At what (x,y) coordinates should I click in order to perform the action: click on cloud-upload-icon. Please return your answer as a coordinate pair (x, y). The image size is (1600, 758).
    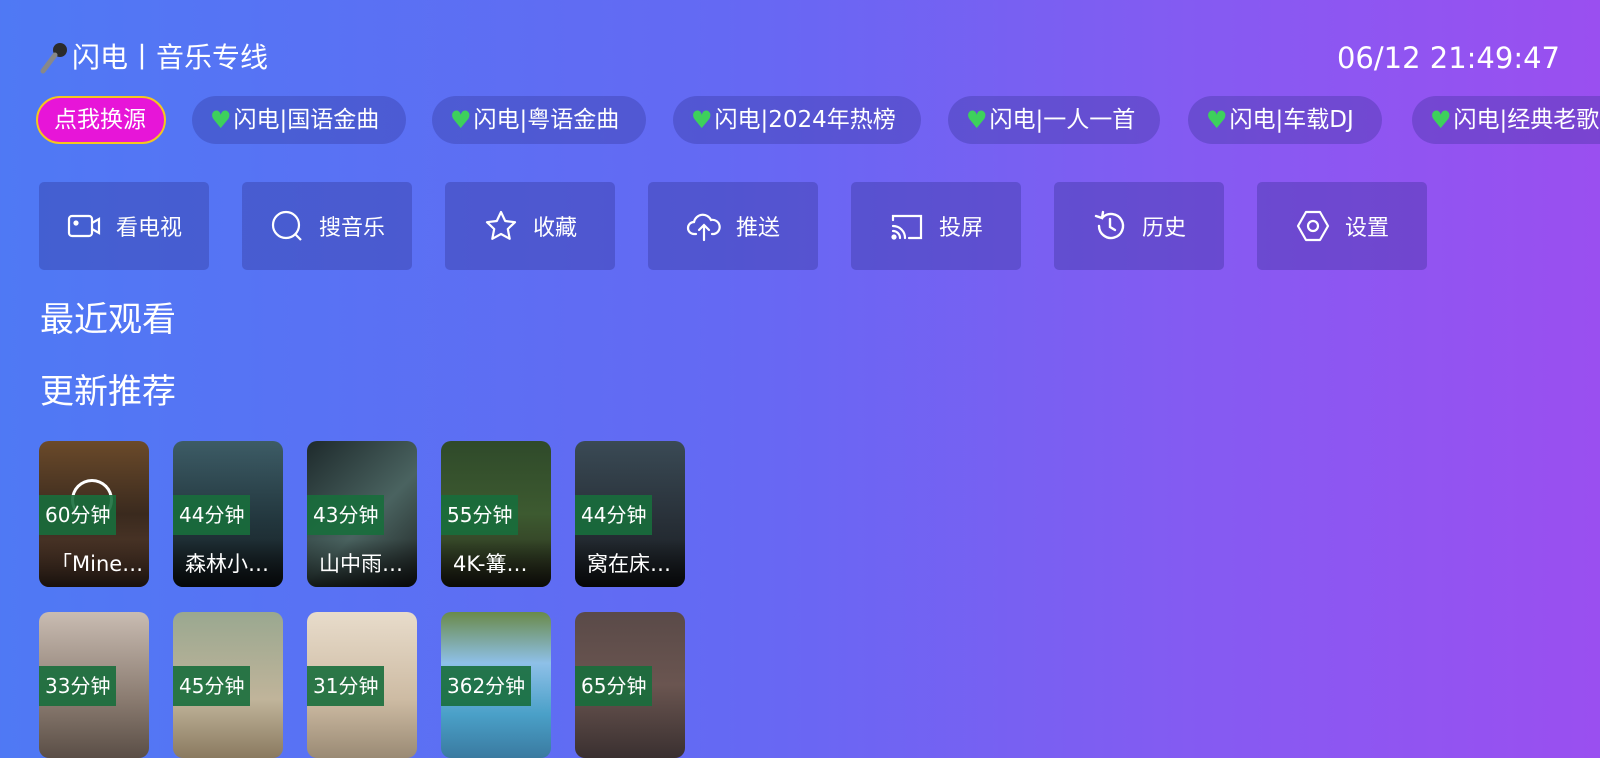
    Looking at the image, I should click on (703, 227).